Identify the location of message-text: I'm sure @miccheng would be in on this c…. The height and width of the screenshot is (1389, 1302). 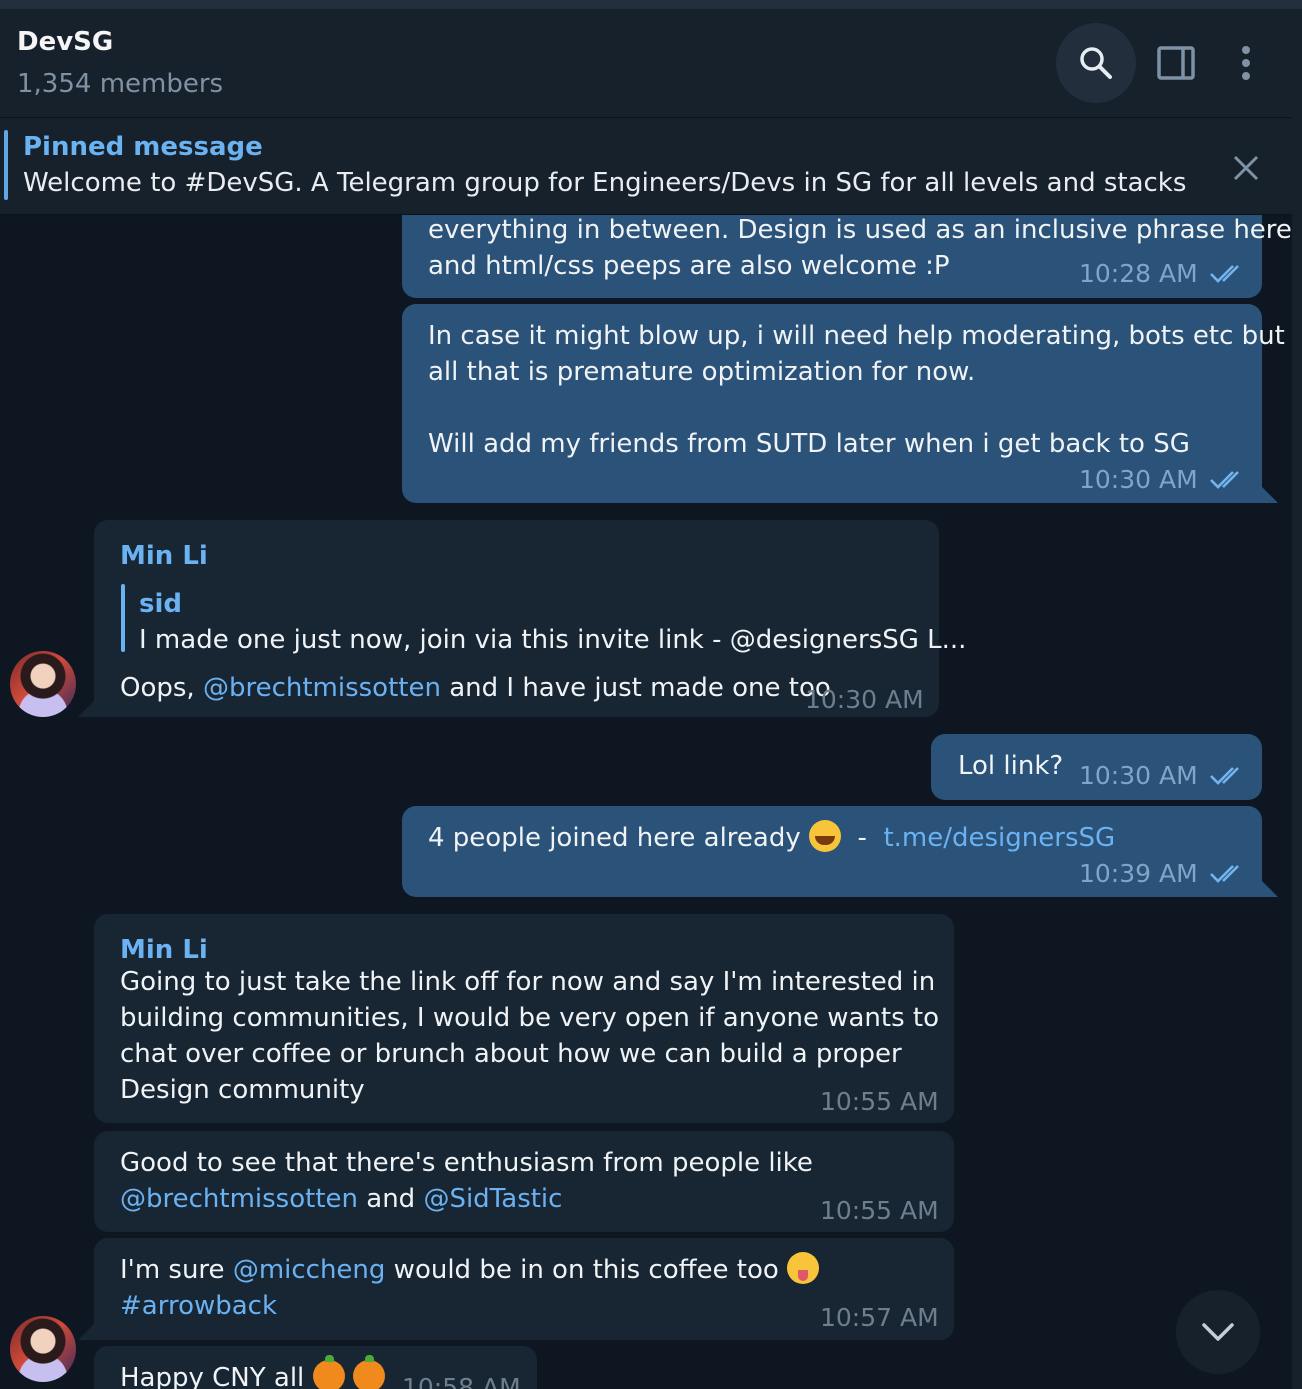
(470, 1270).